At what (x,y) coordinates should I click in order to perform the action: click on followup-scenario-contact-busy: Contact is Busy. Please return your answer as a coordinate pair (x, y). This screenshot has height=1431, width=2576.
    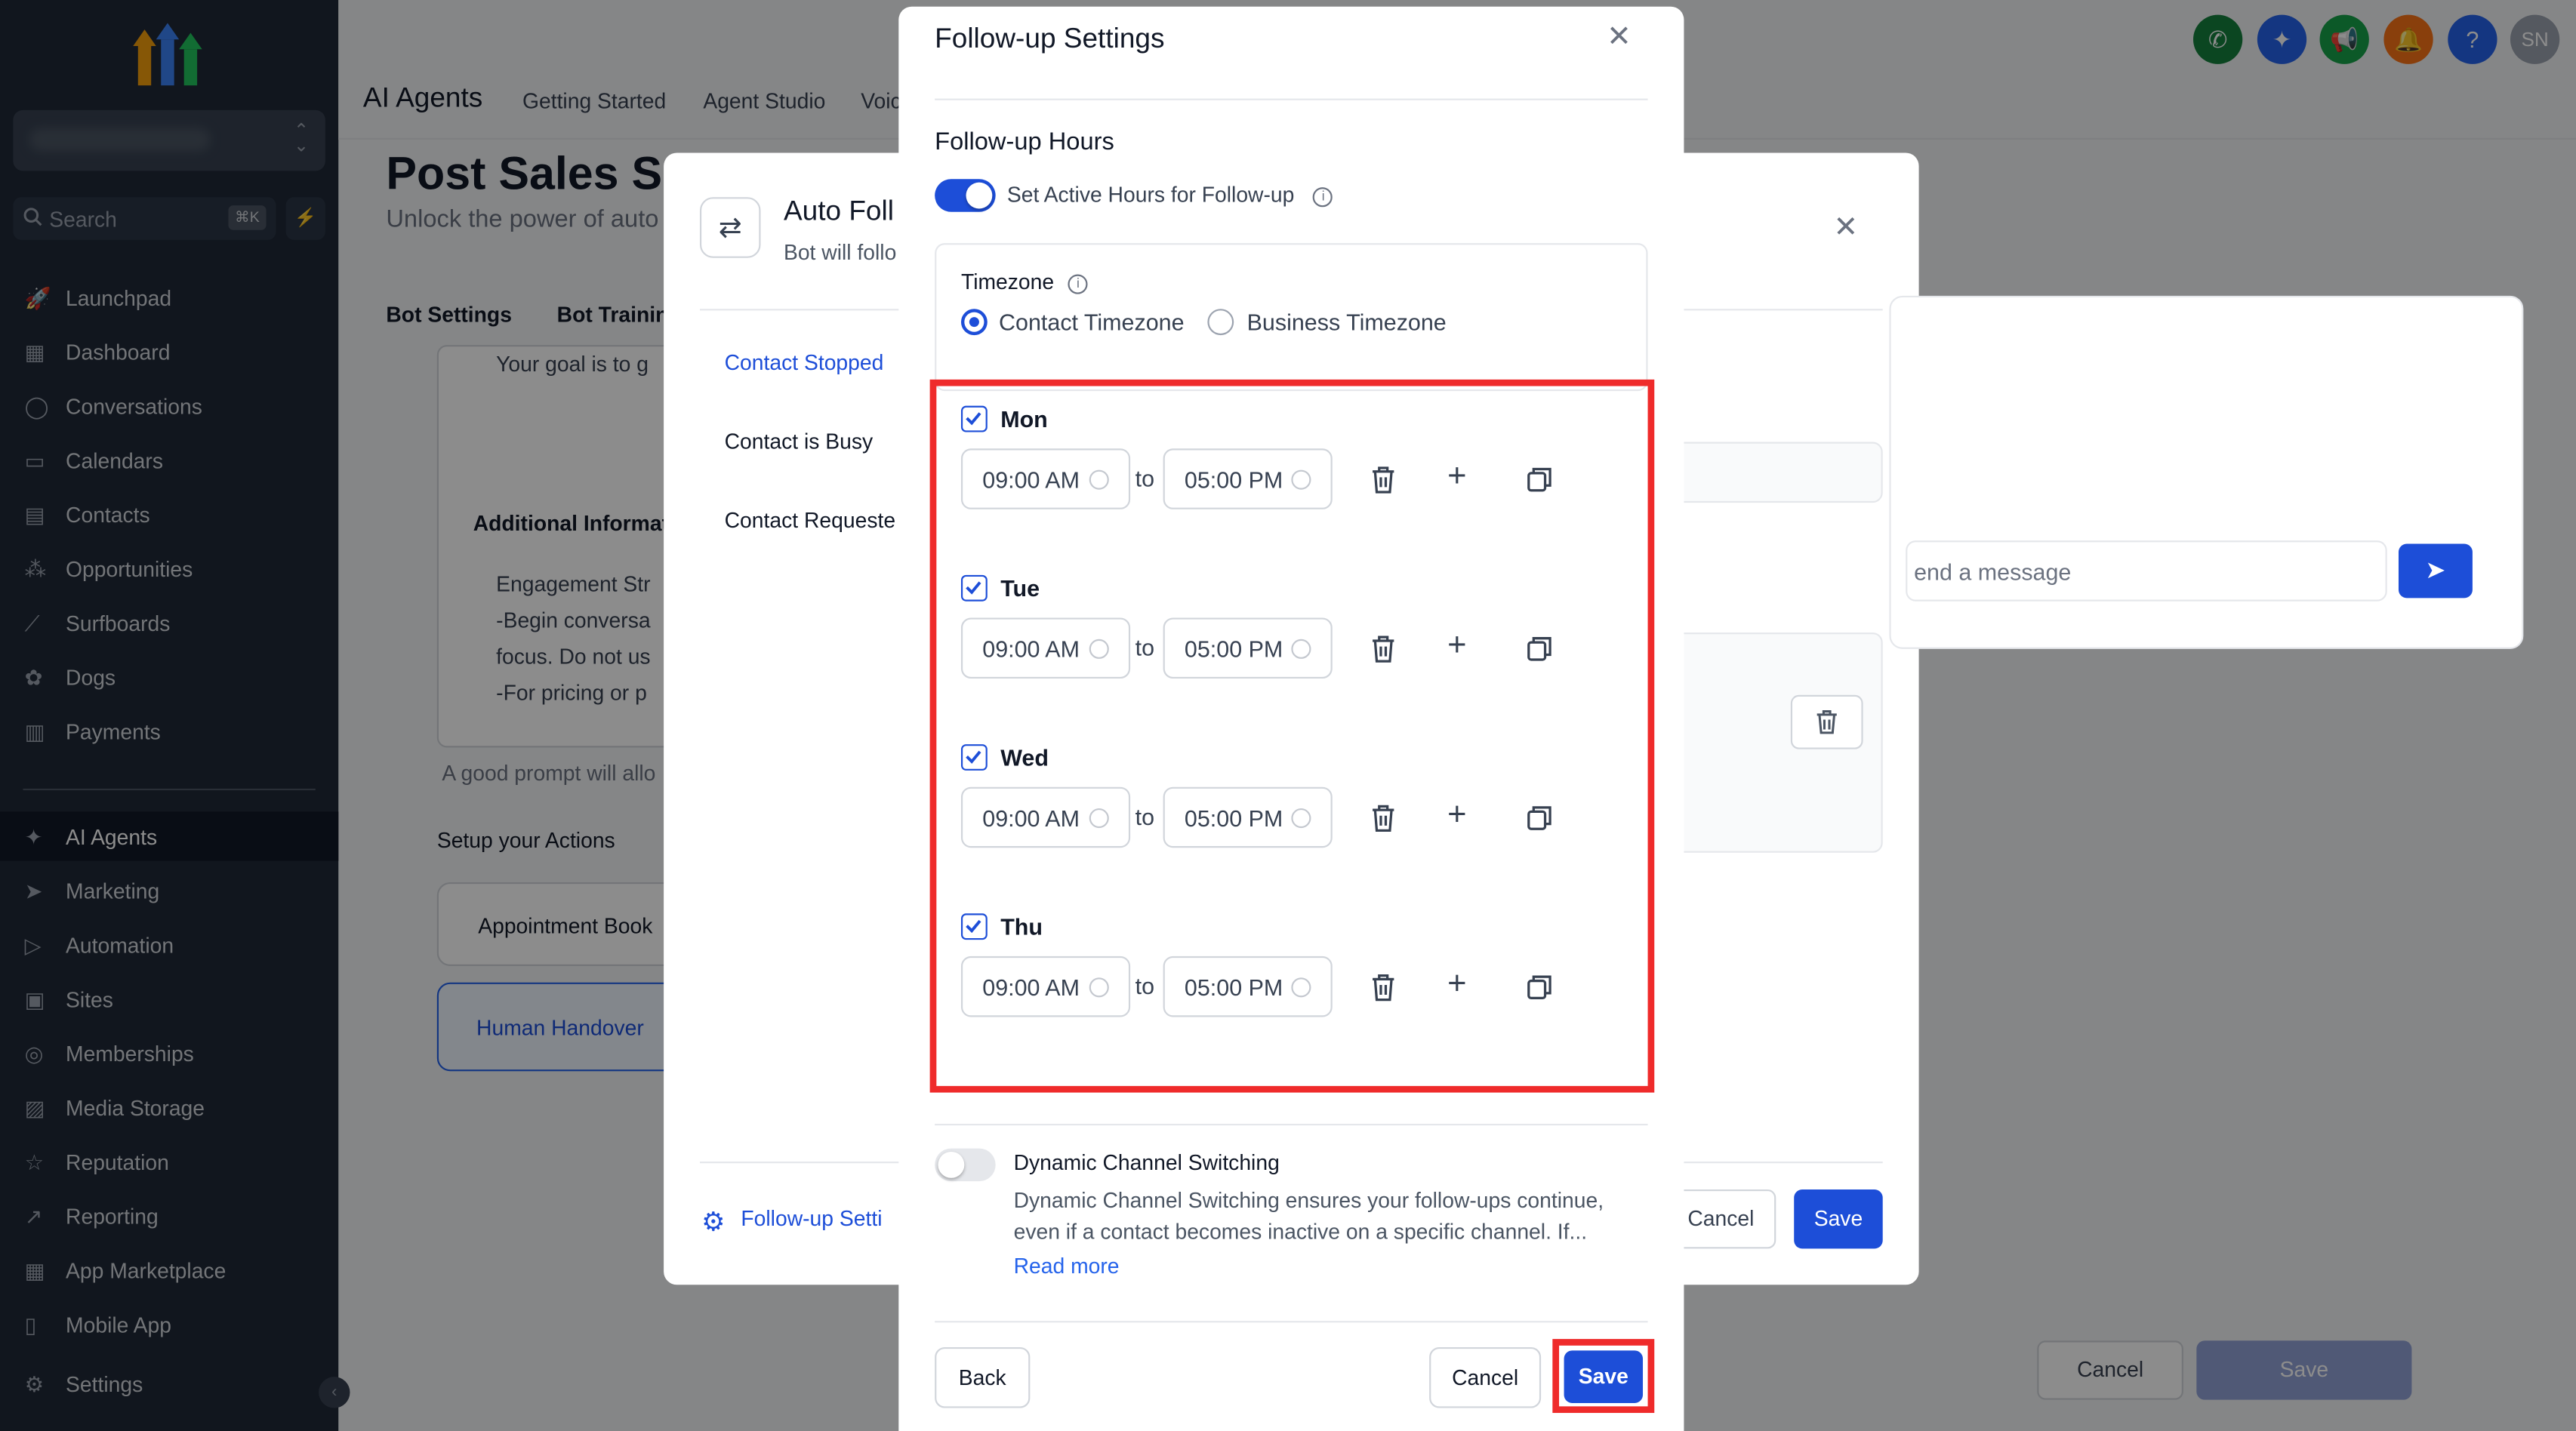
    Looking at the image, I should click on (799, 442).